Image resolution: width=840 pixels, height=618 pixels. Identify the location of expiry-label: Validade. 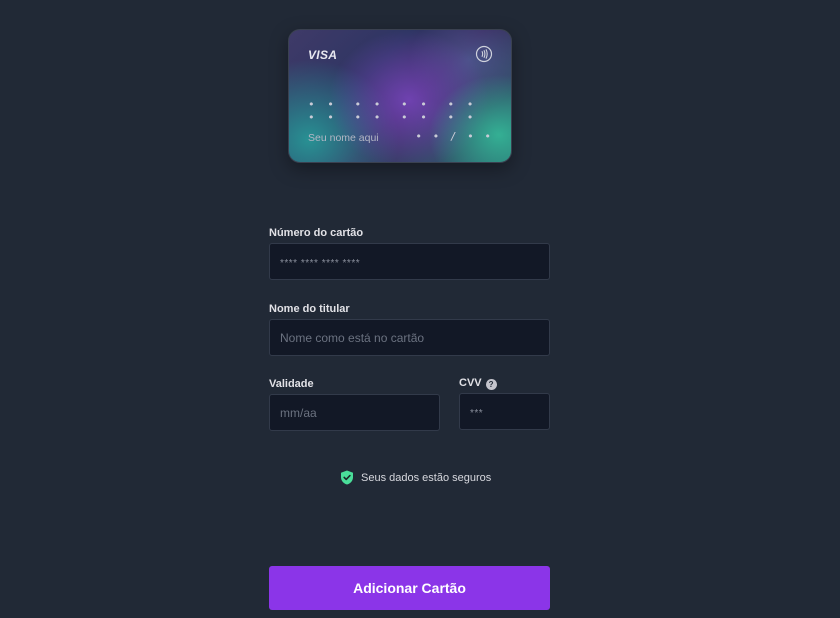
(291, 384).